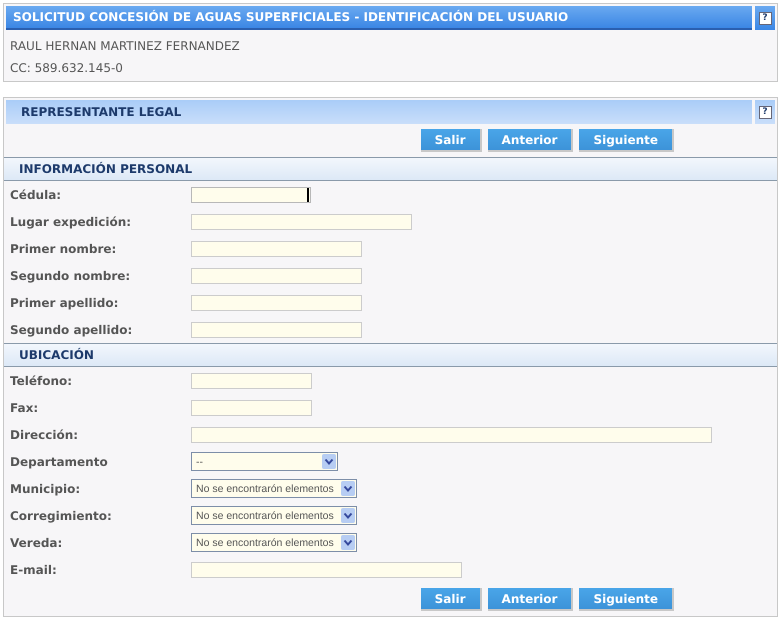 This screenshot has height=635, width=782. Describe the element at coordinates (42, 381) in the screenshot. I see `field-label: Teléfono:` at that location.